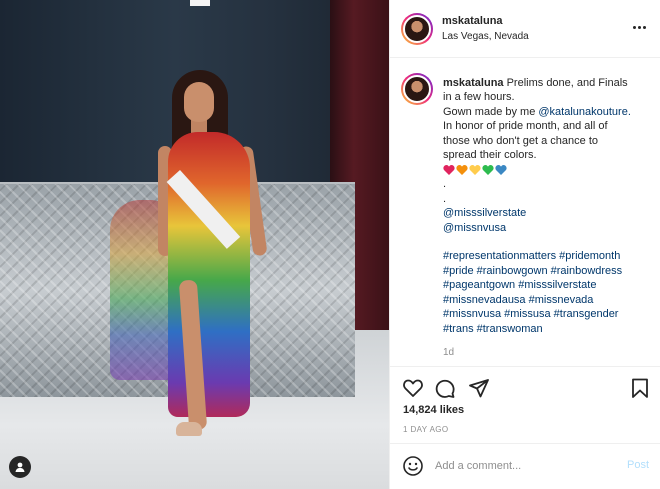  Describe the element at coordinates (479, 388) in the screenshot. I see `paper-plane-icon` at that location.